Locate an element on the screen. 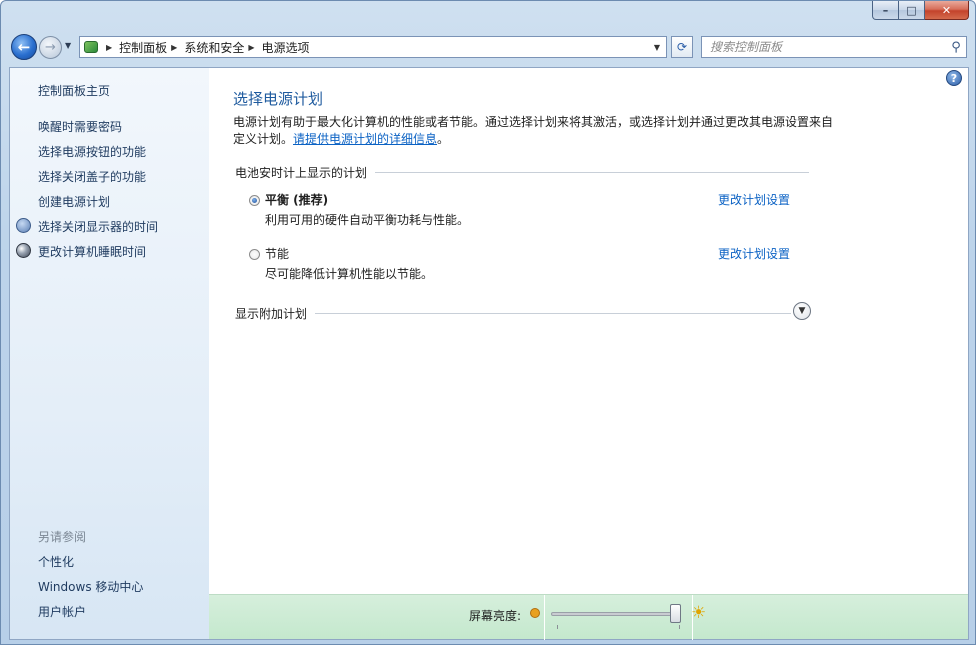 The width and height of the screenshot is (976, 645). plan-balanced-name: 平衡 (推荐) is located at coordinates (296, 199).